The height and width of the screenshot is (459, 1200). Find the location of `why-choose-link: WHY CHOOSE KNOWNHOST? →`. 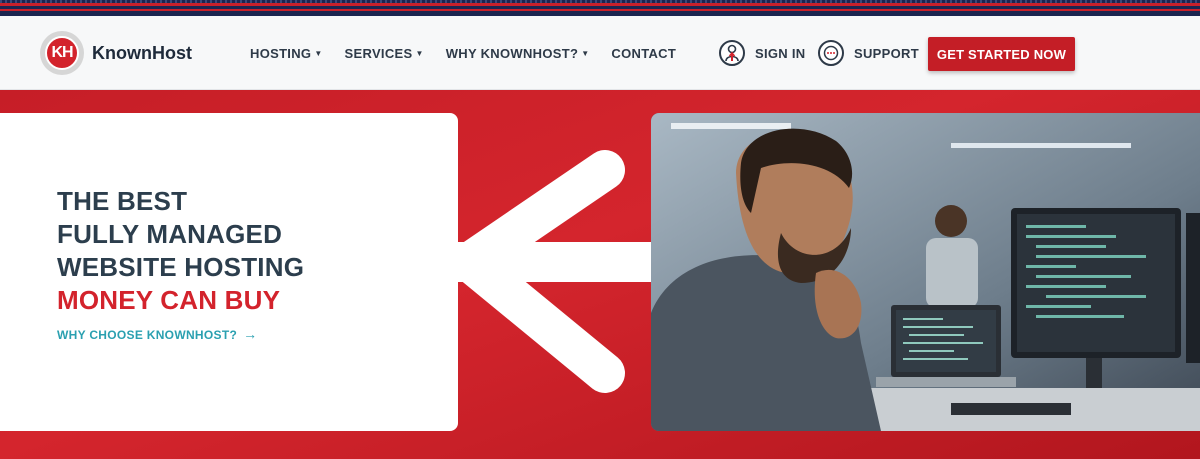

why-choose-link: WHY CHOOSE KNOWNHOST? → is located at coordinates (157, 334).